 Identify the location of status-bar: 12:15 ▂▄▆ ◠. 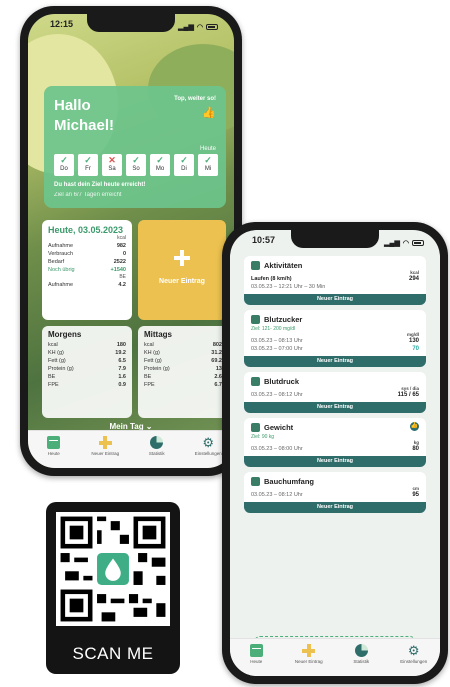
(131, 27).